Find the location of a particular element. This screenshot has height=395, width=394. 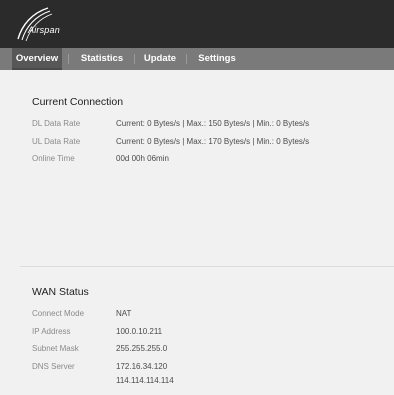

dl-data-rate-label: DL Data Rate is located at coordinates (56, 123).